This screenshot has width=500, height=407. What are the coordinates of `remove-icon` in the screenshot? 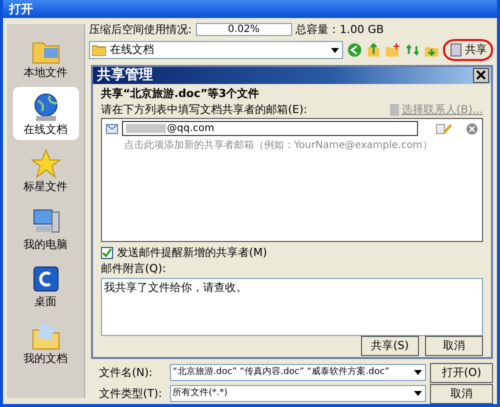 It's located at (472, 128).